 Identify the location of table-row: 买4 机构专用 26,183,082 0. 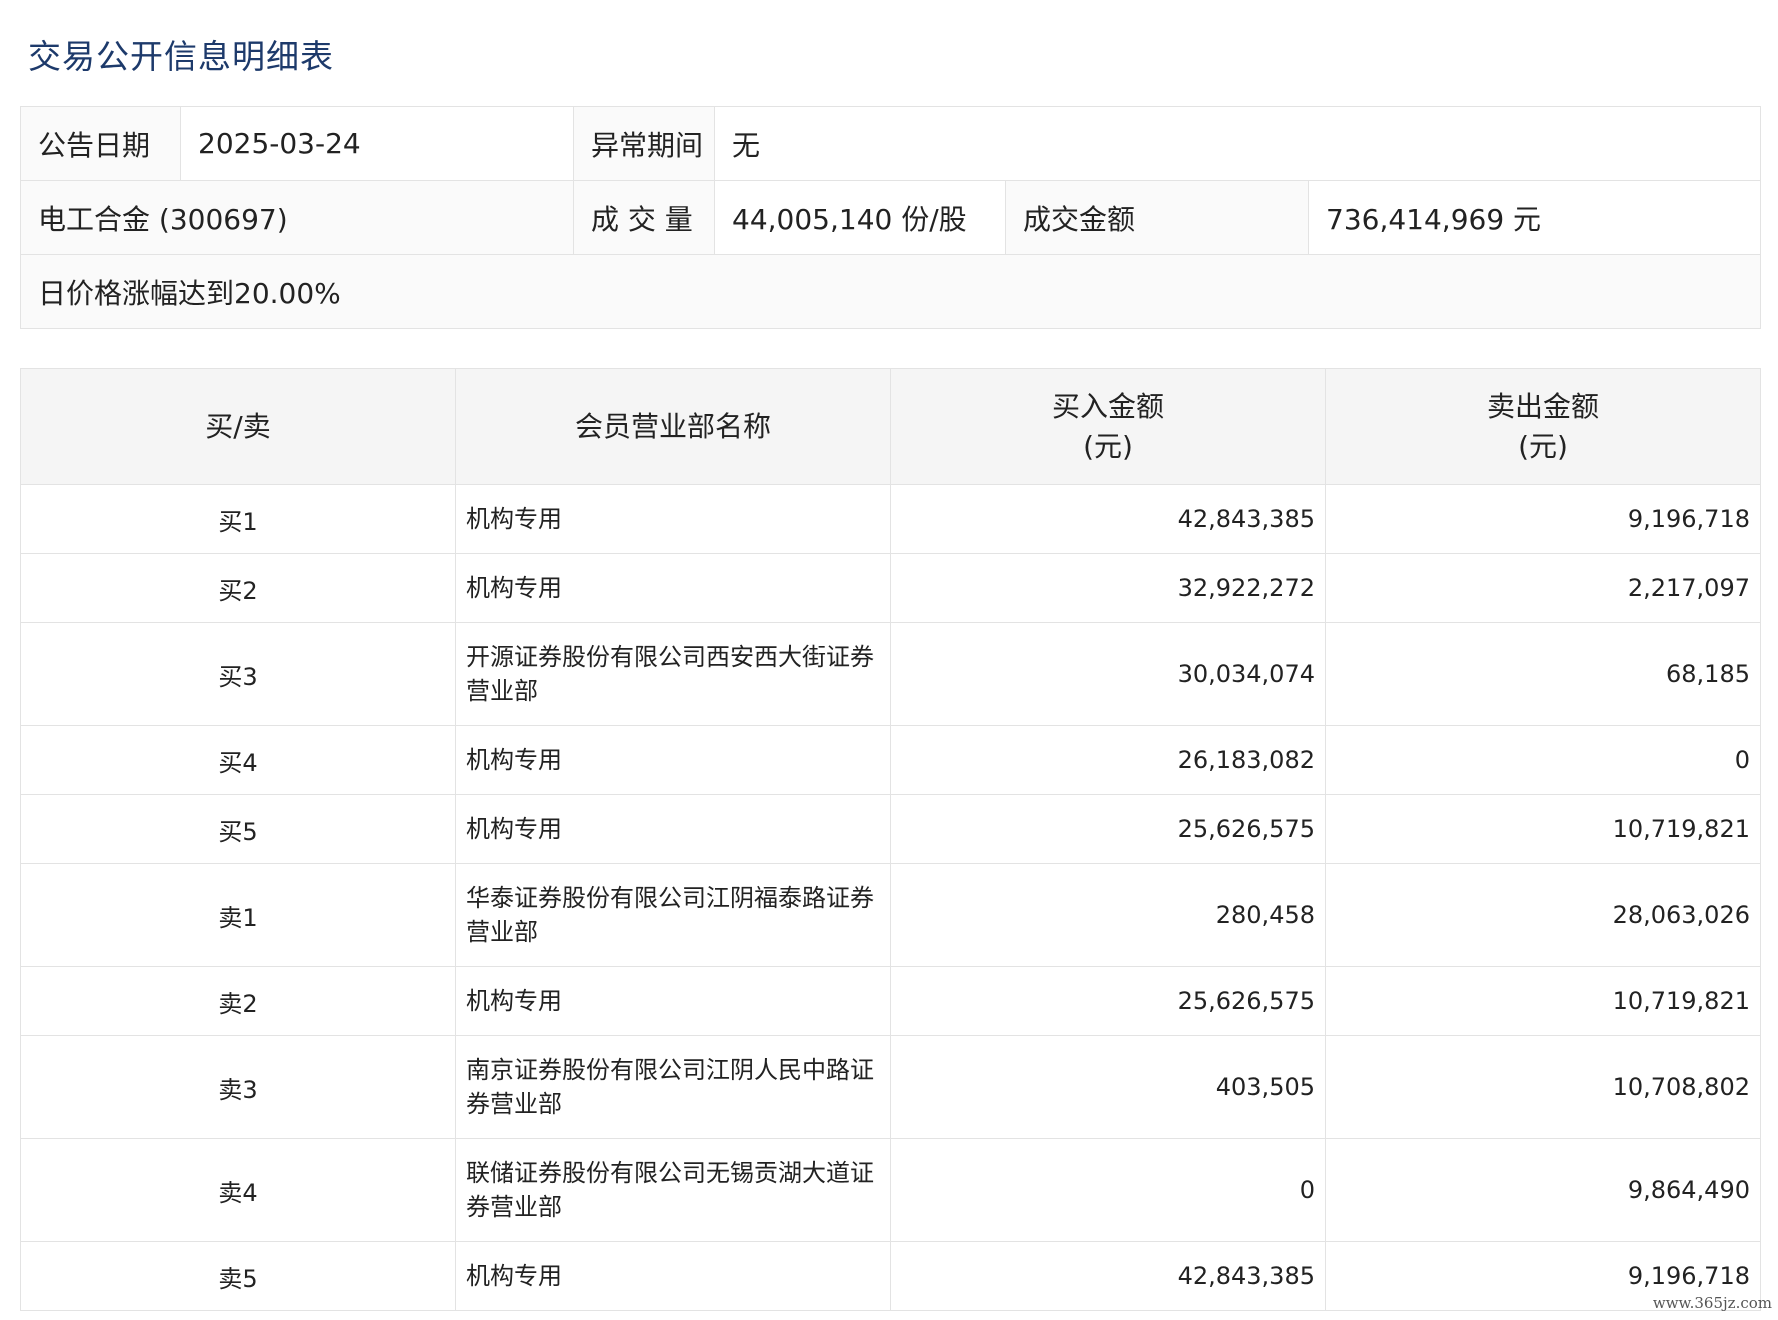
(890, 760).